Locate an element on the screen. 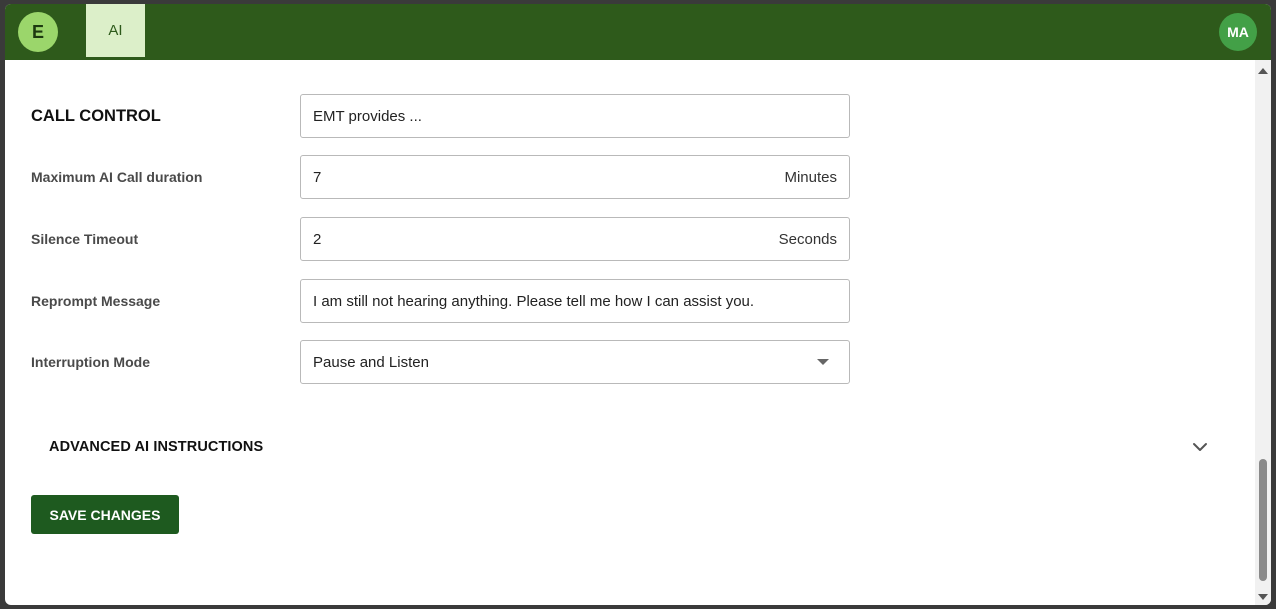 Image resolution: width=1276 pixels, height=609 pixels. interruption-mode-value: Pause and Listen is located at coordinates (371, 362).